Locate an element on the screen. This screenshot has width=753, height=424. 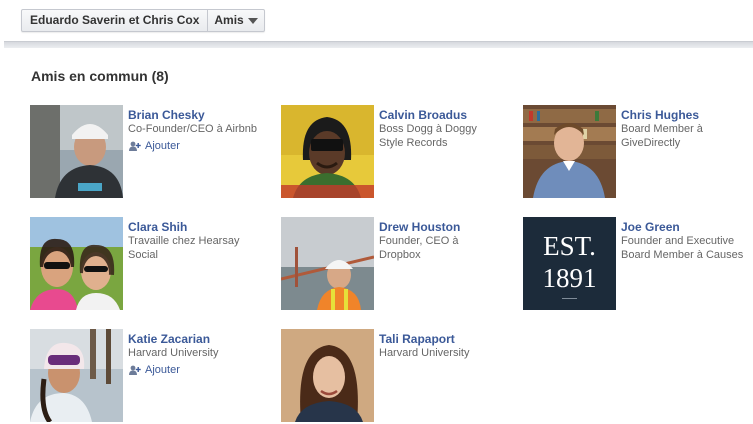
section-title: Amis en commun (8) is located at coordinates (100, 76).